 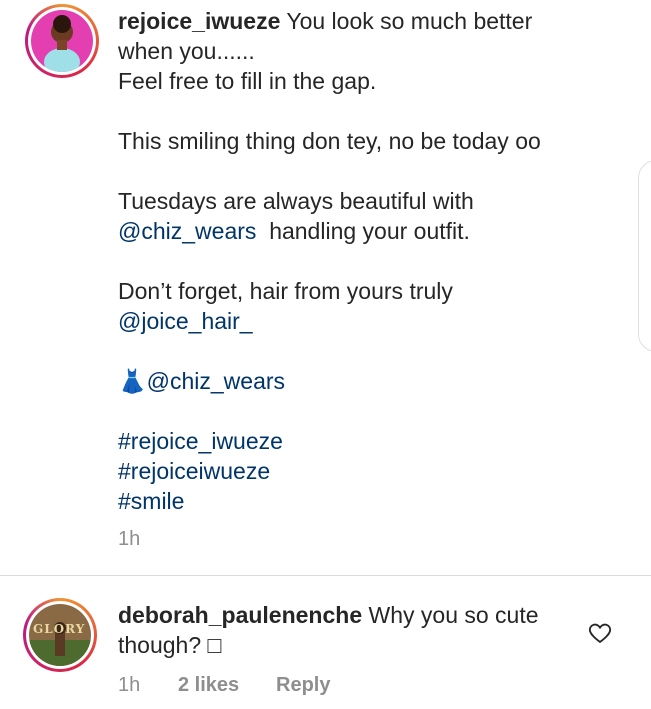 I want to click on divider, so click(x=325, y=575).